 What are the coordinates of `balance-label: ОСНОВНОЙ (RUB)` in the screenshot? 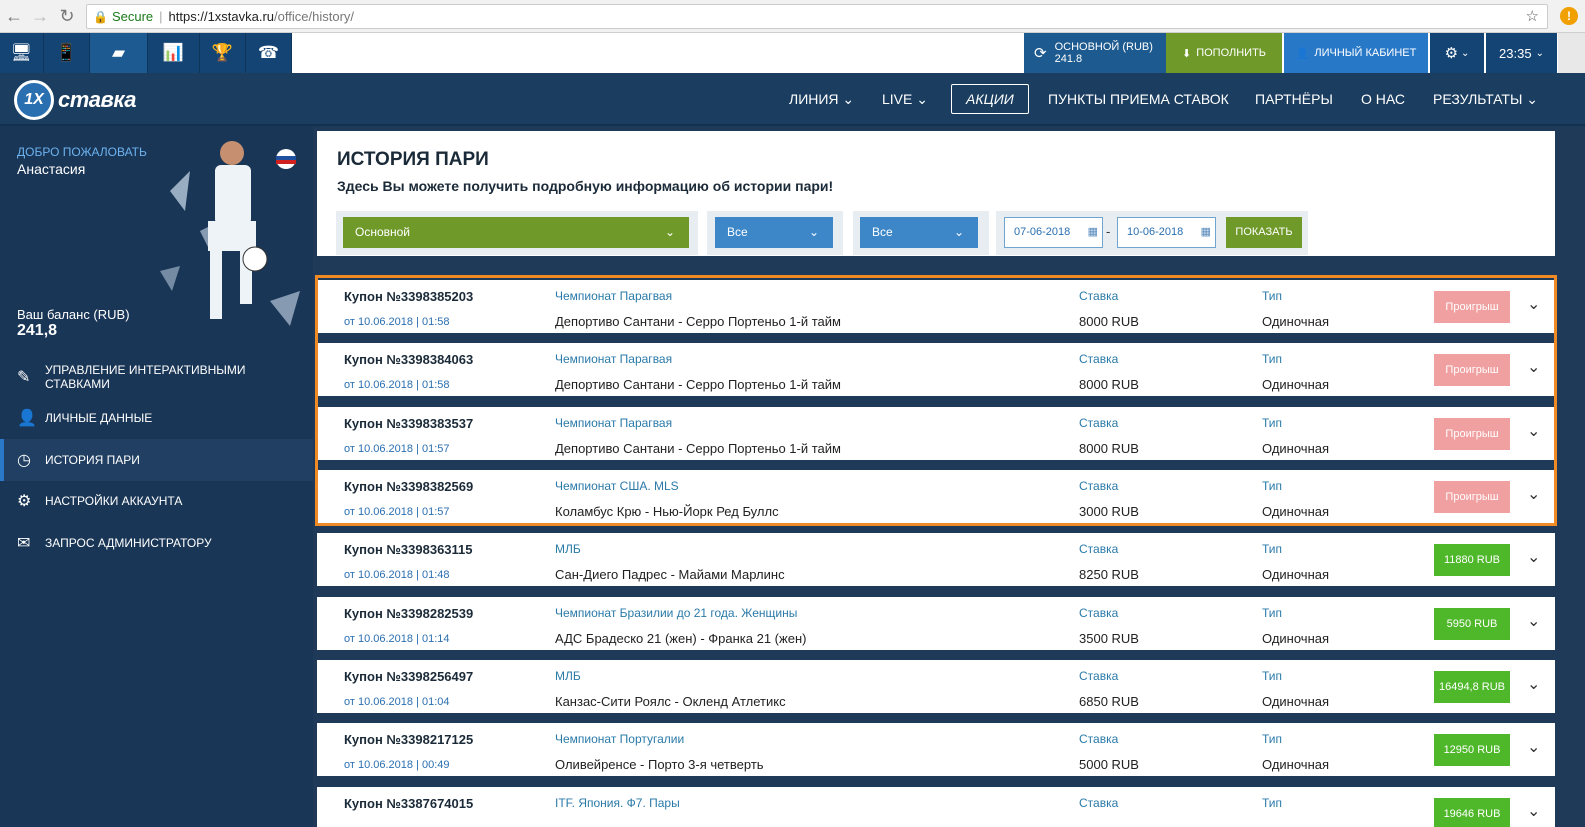 It's located at (1103, 47).